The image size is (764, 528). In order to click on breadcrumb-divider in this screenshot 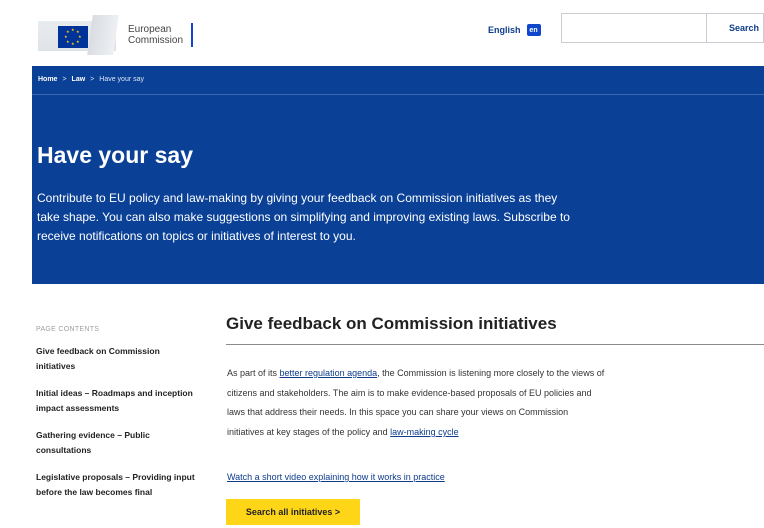, I will do `click(398, 94)`.